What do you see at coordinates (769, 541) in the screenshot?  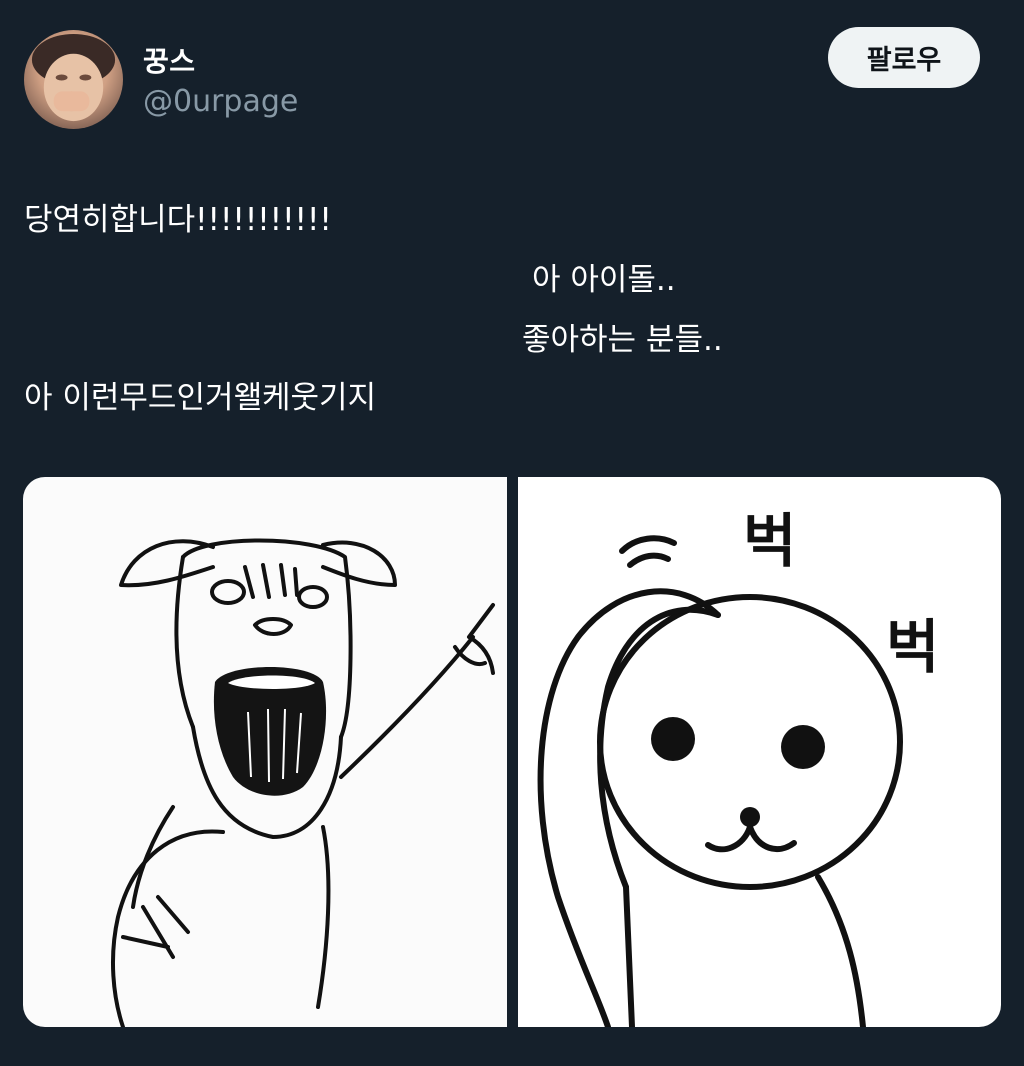 I see `sound-text-1: 벅` at bounding box center [769, 541].